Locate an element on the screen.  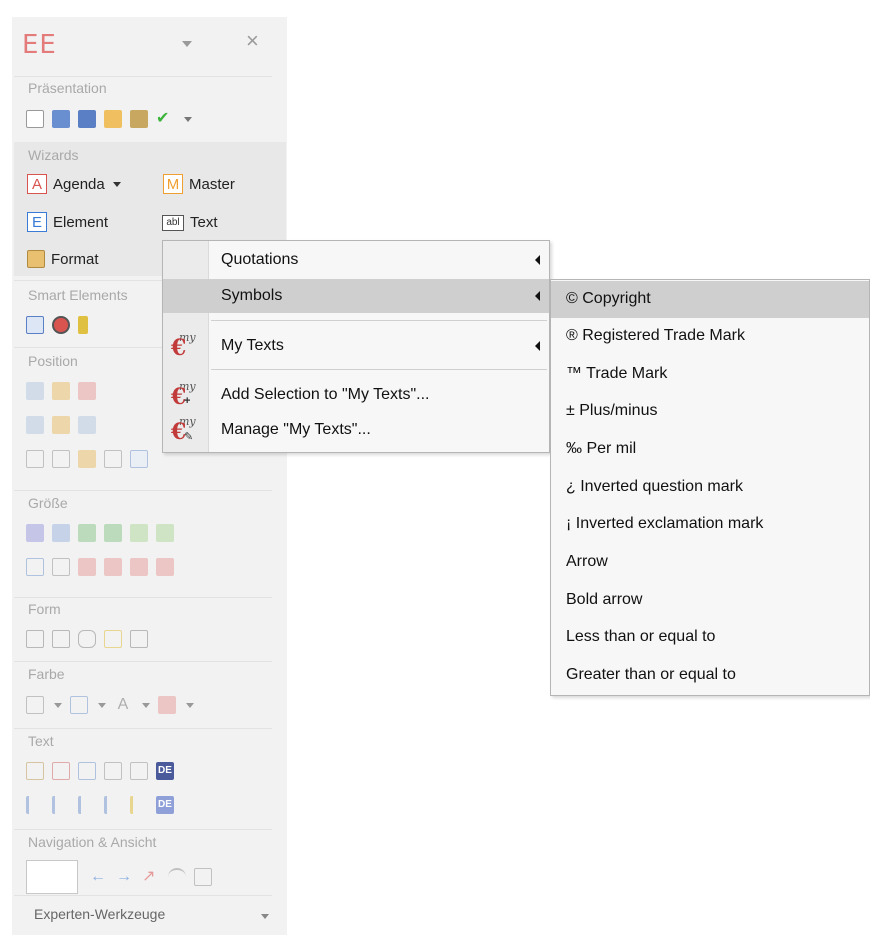
font-color-dropdown-icon is located at coordinates (146, 705).